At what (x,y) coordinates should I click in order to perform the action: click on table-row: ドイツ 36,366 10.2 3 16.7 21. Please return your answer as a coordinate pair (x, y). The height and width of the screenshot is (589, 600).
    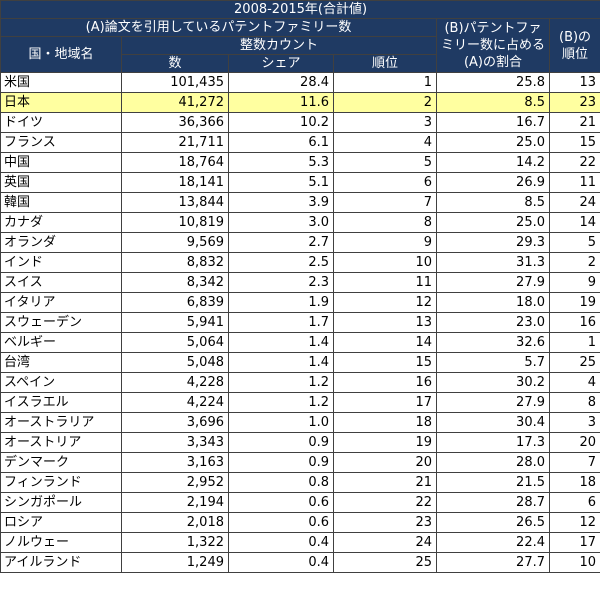
    Looking at the image, I should click on (300, 122).